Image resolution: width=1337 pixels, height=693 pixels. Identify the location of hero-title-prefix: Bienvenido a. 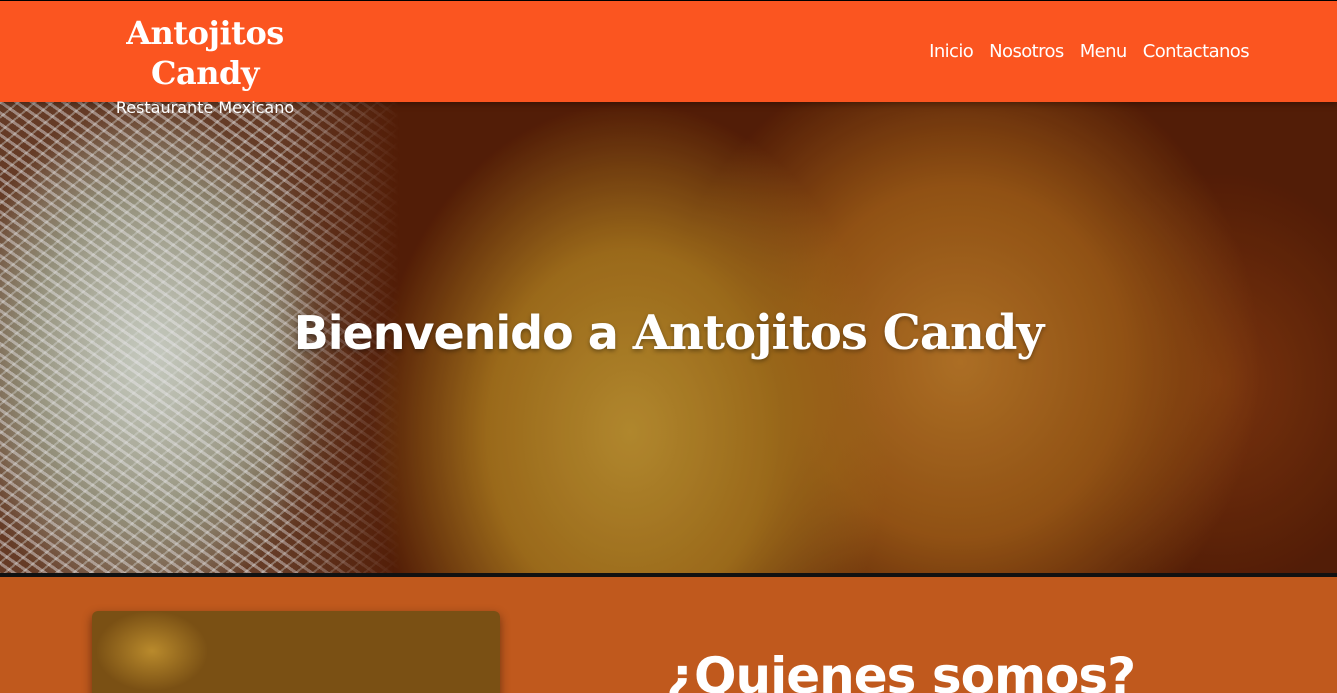
(463, 333).